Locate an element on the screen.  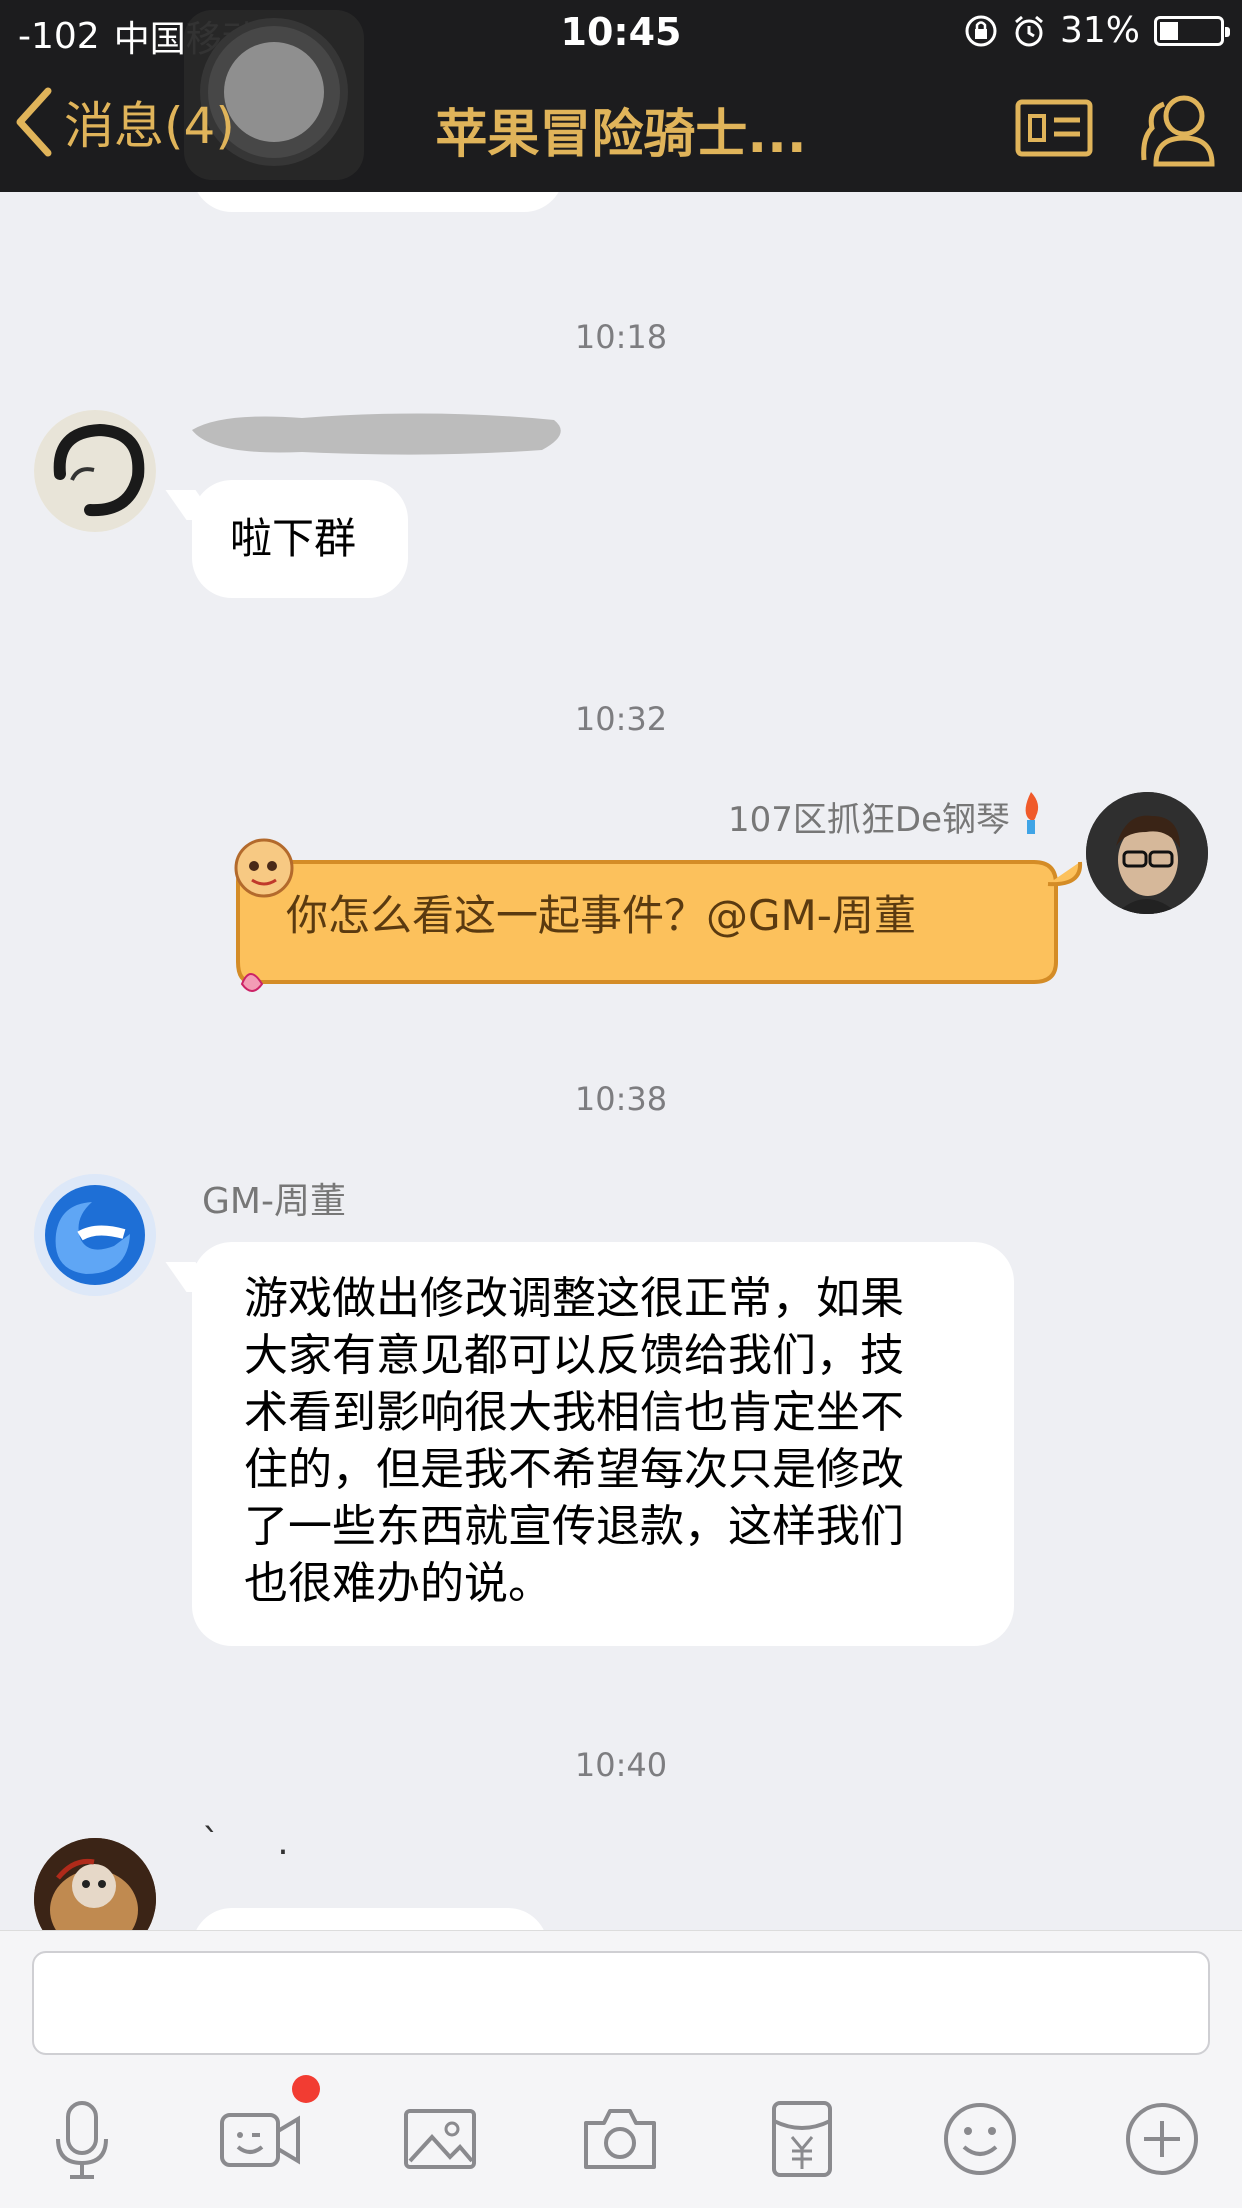
profile-card-icon is located at coordinates (1054, 128).